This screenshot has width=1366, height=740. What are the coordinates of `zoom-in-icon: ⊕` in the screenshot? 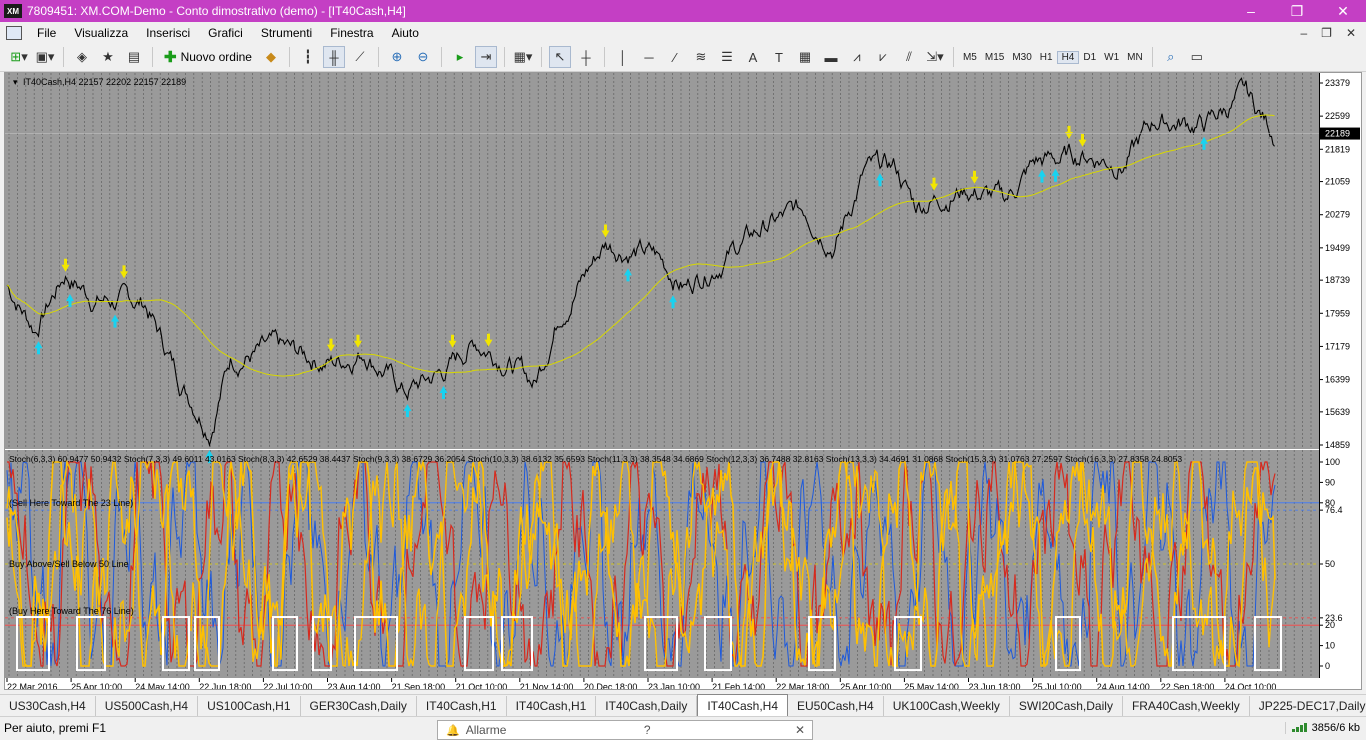 It's located at (397, 57).